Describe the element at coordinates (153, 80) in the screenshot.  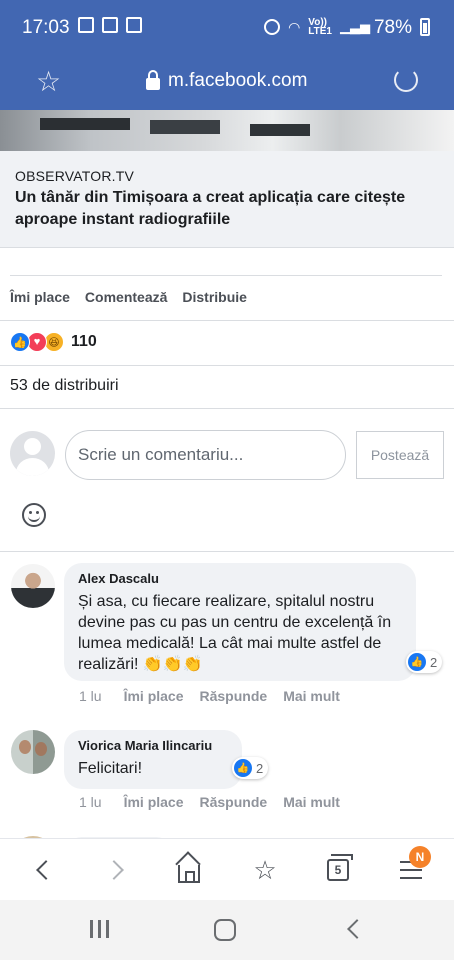
I see `lock-icon` at that location.